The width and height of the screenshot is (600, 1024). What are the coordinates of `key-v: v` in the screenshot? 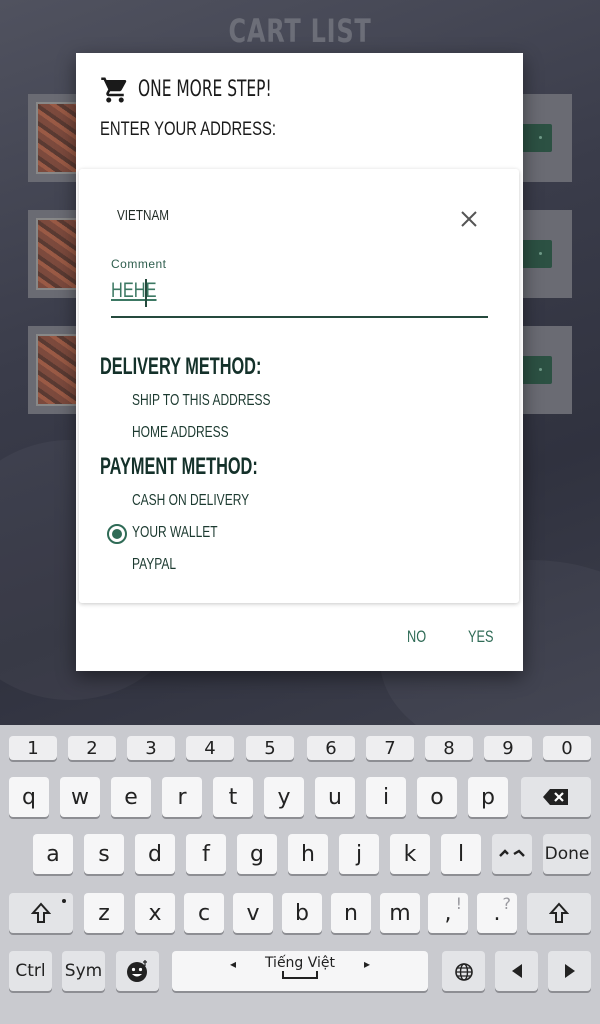 It's located at (253, 913).